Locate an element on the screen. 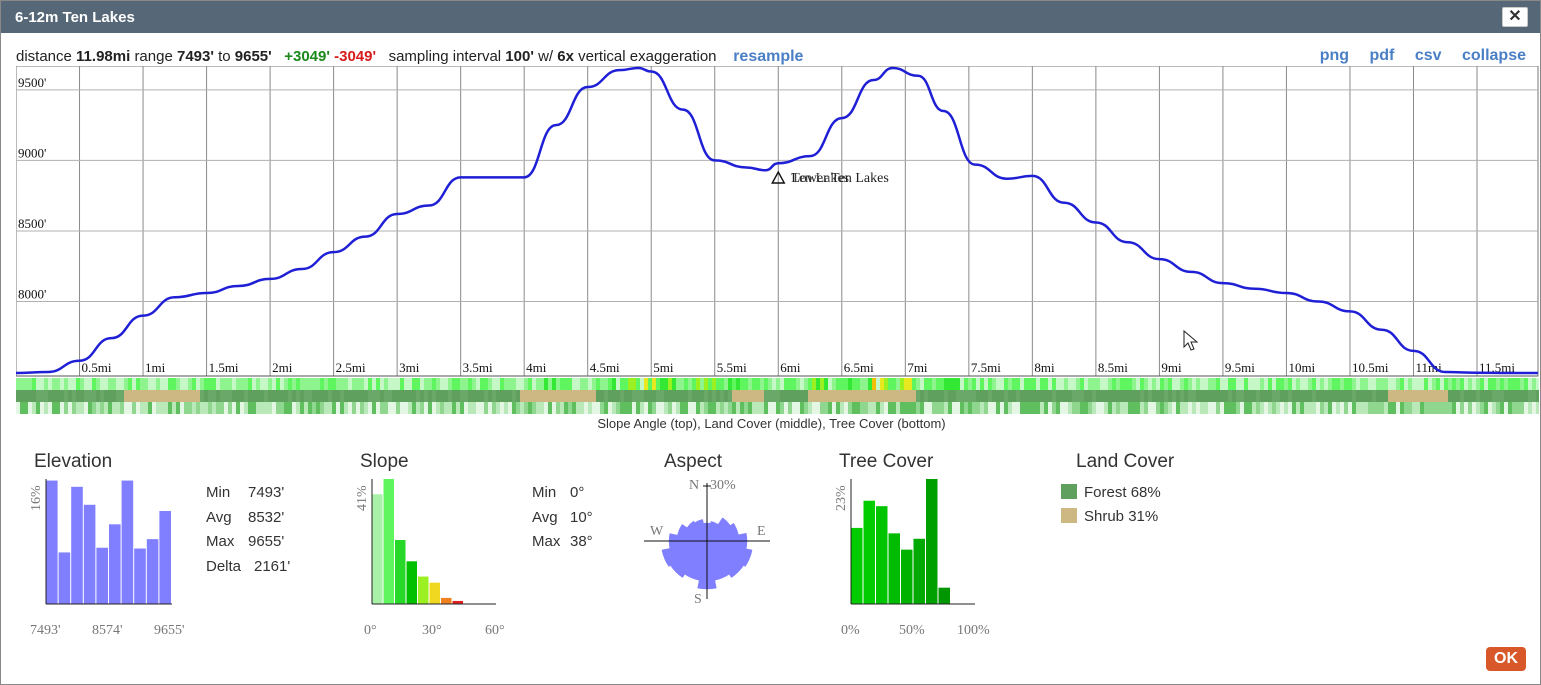 This screenshot has width=1541, height=685. resample-link: resample is located at coordinates (768, 56).